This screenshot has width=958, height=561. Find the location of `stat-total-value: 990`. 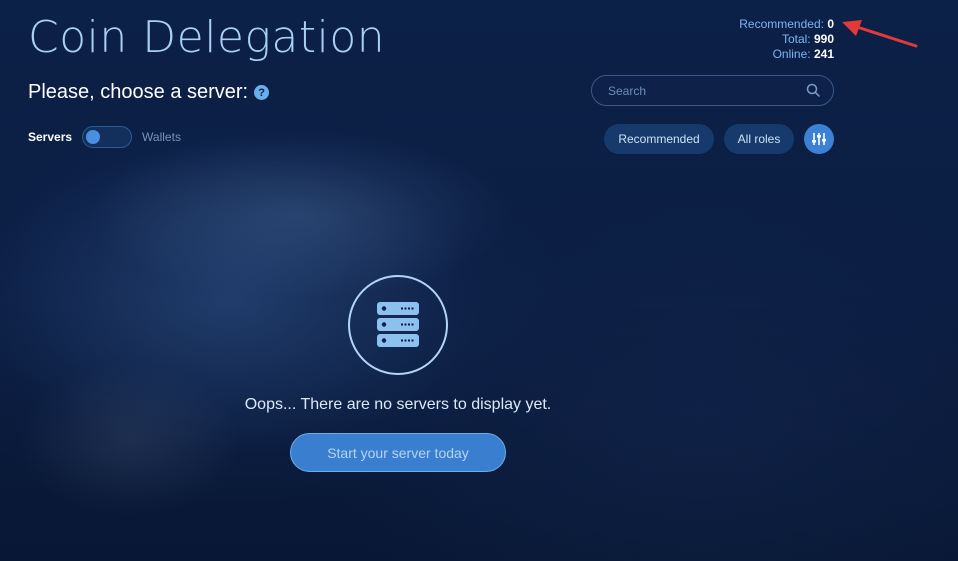

stat-total-value: 990 is located at coordinates (823, 39).